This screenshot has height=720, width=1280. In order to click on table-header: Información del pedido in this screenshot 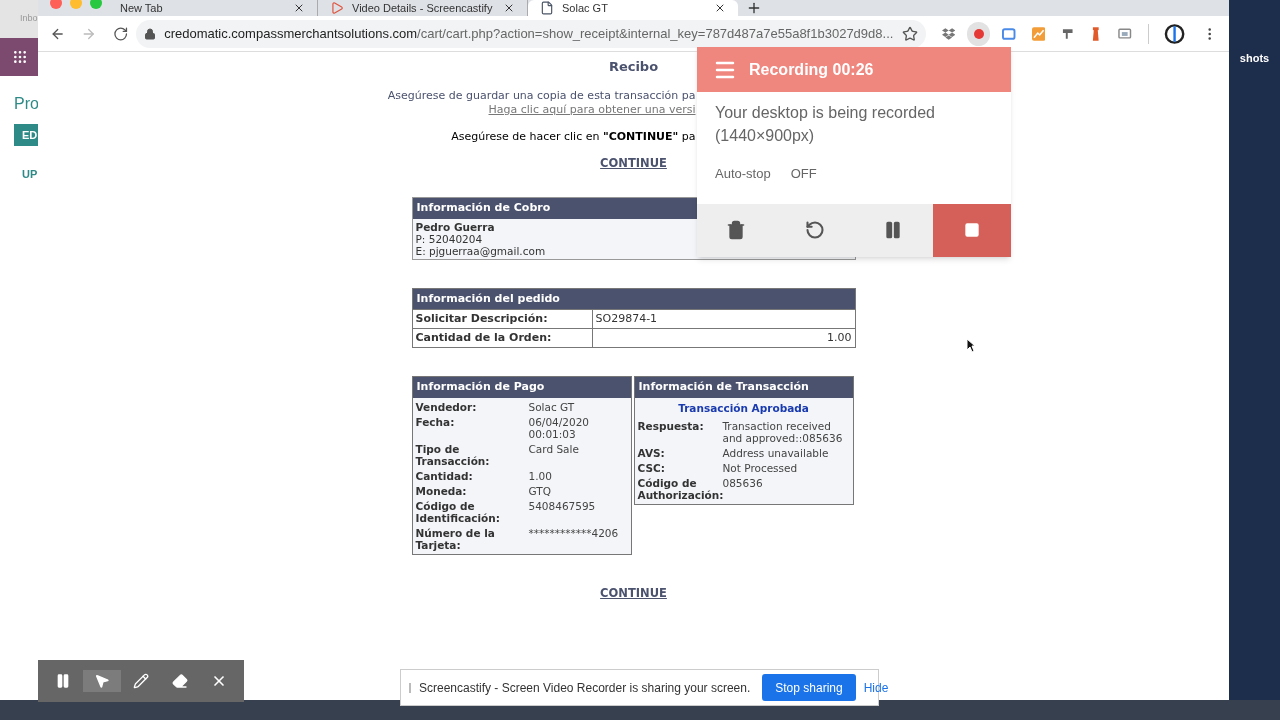, I will do `click(633, 299)`.